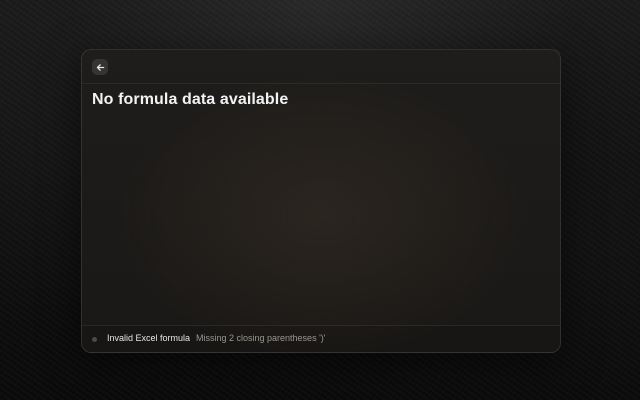 This screenshot has width=640, height=400. Describe the element at coordinates (190, 99) in the screenshot. I see `page-title: No formula data available` at that location.